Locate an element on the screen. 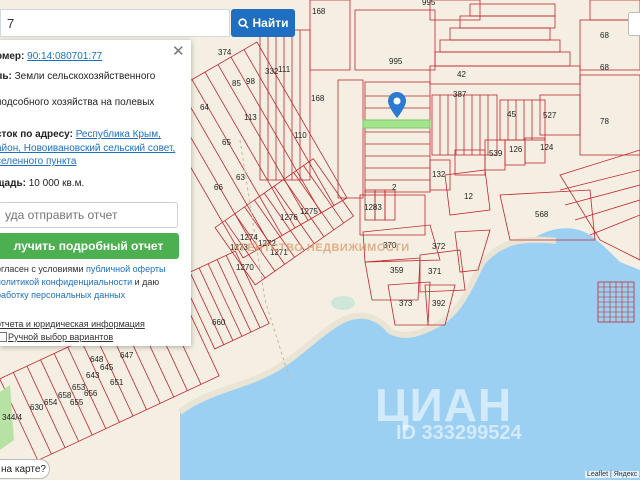 Image resolution: width=640 pixels, height=480 pixels. area-row: щадь: 10 000 кв.м. is located at coordinates (42, 183).